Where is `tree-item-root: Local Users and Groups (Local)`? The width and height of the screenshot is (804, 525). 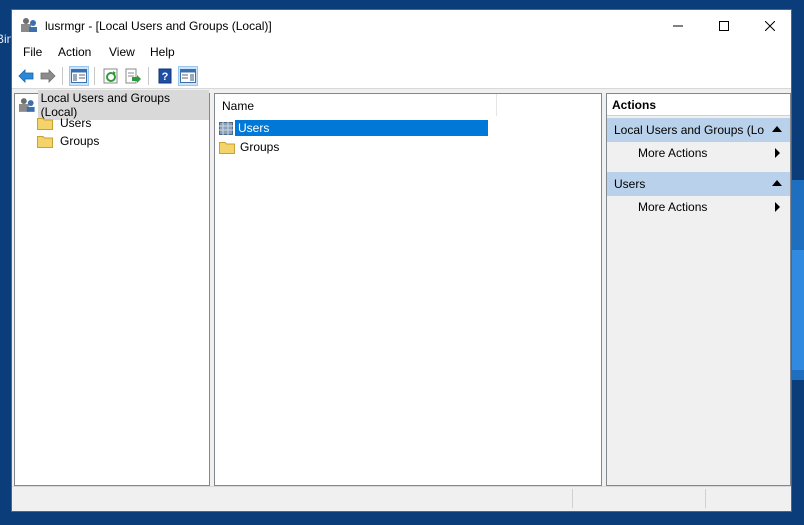 tree-item-root: Local Users and Groups (Local) is located at coordinates (113, 105).